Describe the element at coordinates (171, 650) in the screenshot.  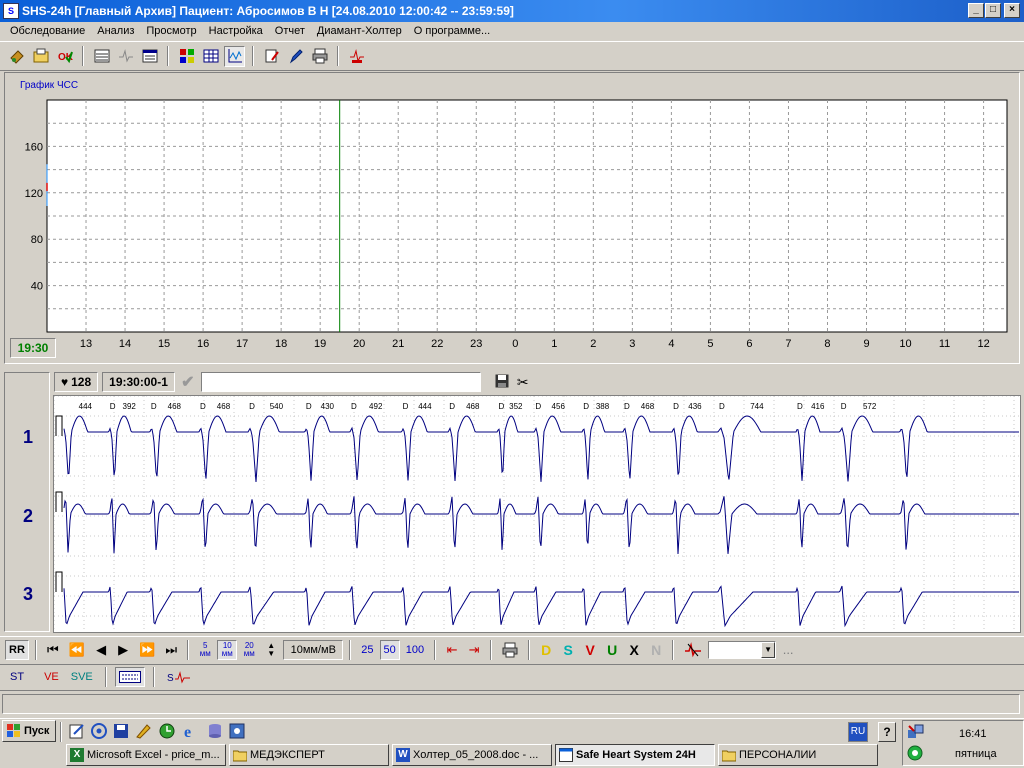
I see `last-page-icon: ⏭` at that location.